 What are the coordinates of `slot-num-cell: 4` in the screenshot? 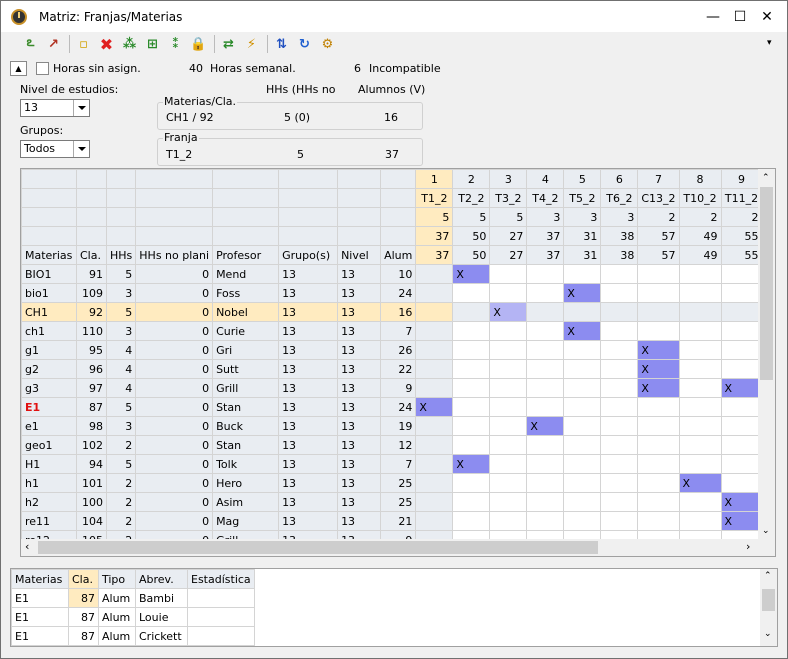 It's located at (545, 179).